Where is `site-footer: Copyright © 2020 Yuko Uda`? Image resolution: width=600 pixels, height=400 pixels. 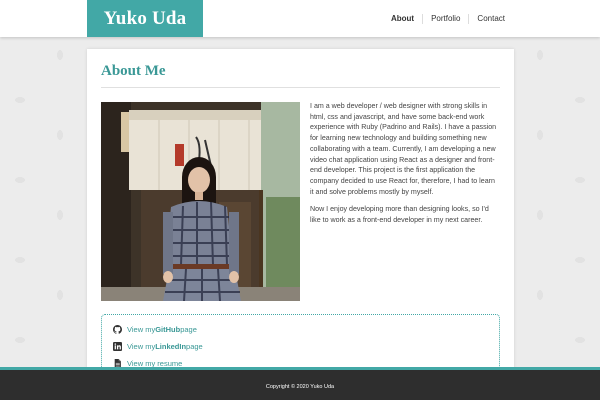
site-footer: Copyright © 2020 Yuko Uda is located at coordinates (300, 383).